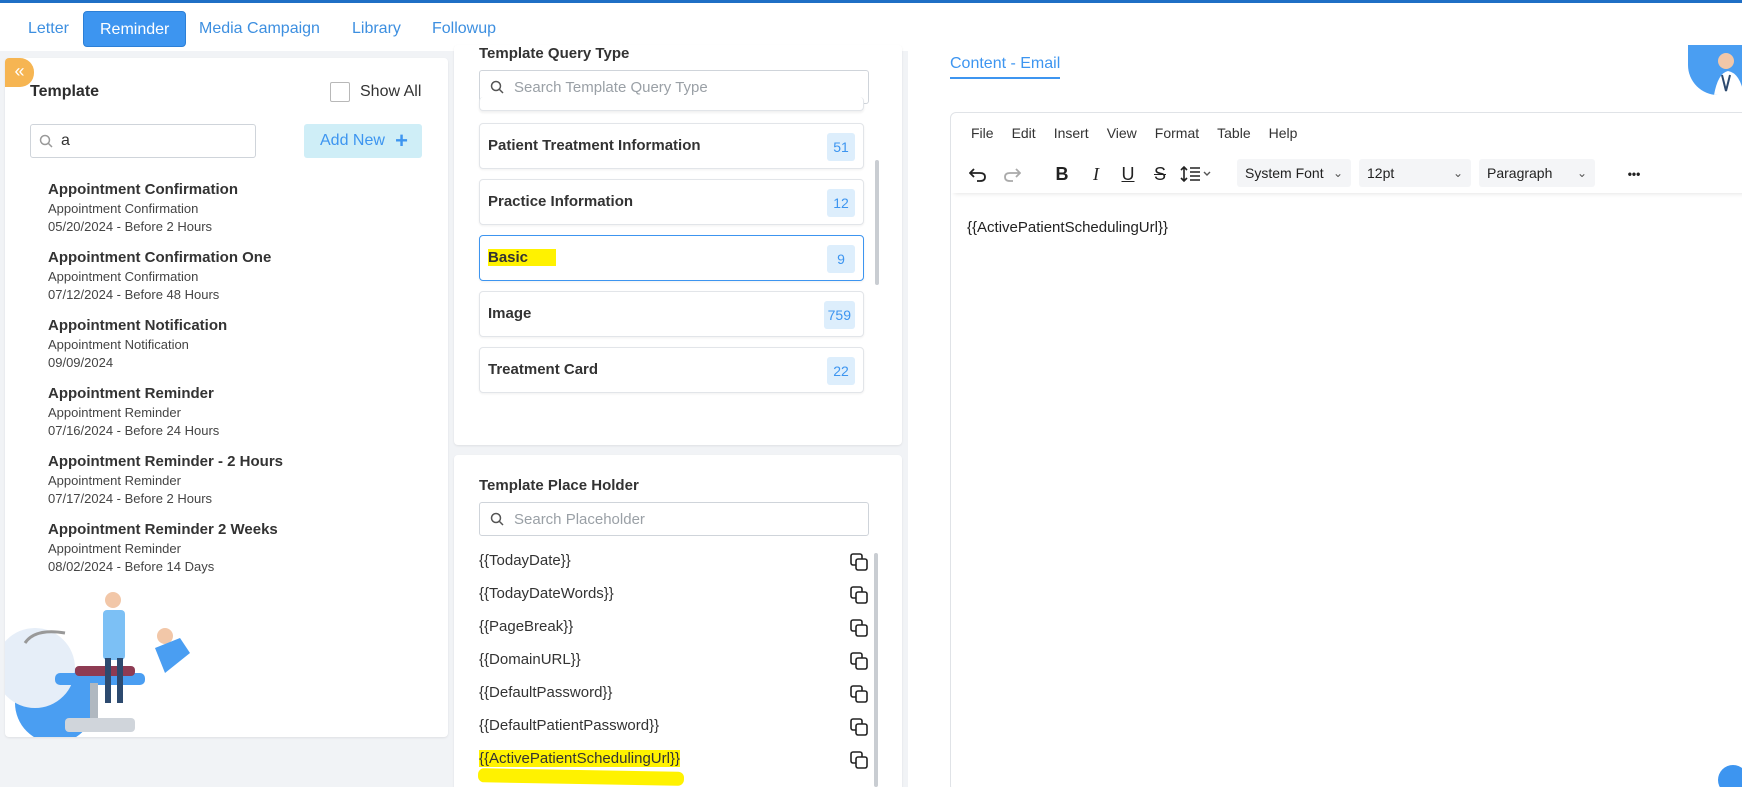  What do you see at coordinates (671, 258) in the screenshot?
I see `list-item-selected: Basic 9` at bounding box center [671, 258].